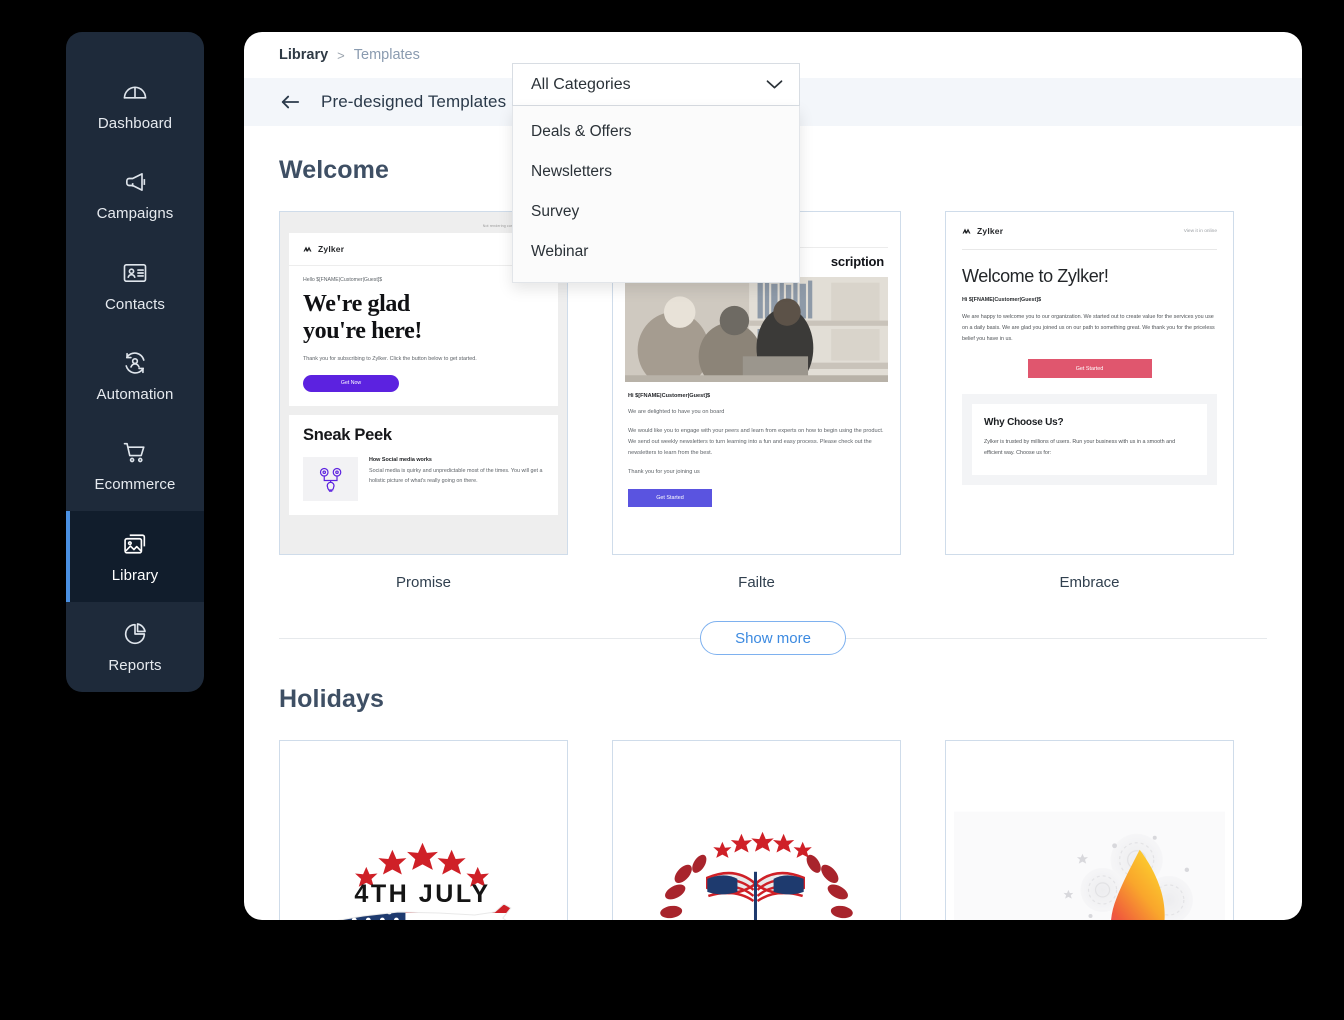 This screenshot has width=1344, height=1020. What do you see at coordinates (135, 665) in the screenshot?
I see `sidebar-item-label: Reports` at bounding box center [135, 665].